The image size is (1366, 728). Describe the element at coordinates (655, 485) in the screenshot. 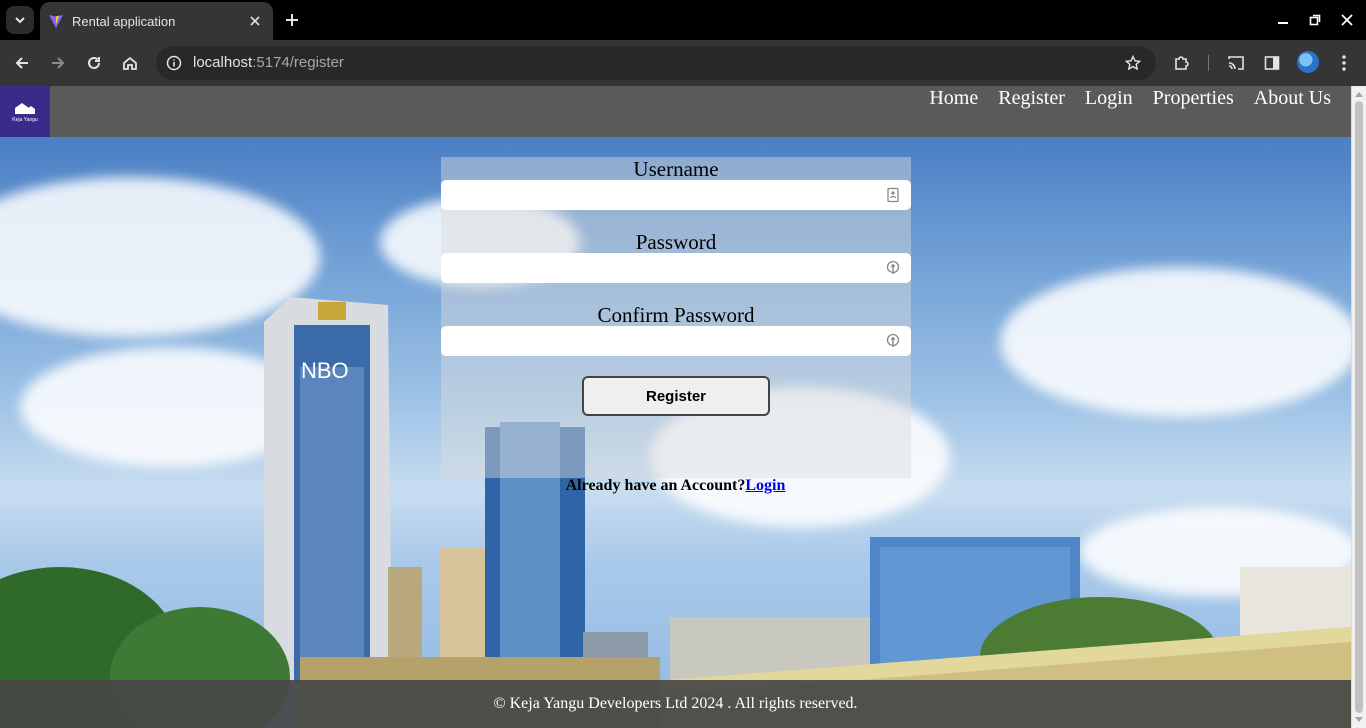

I see `login-prompt-text: Already have an Account?` at that location.